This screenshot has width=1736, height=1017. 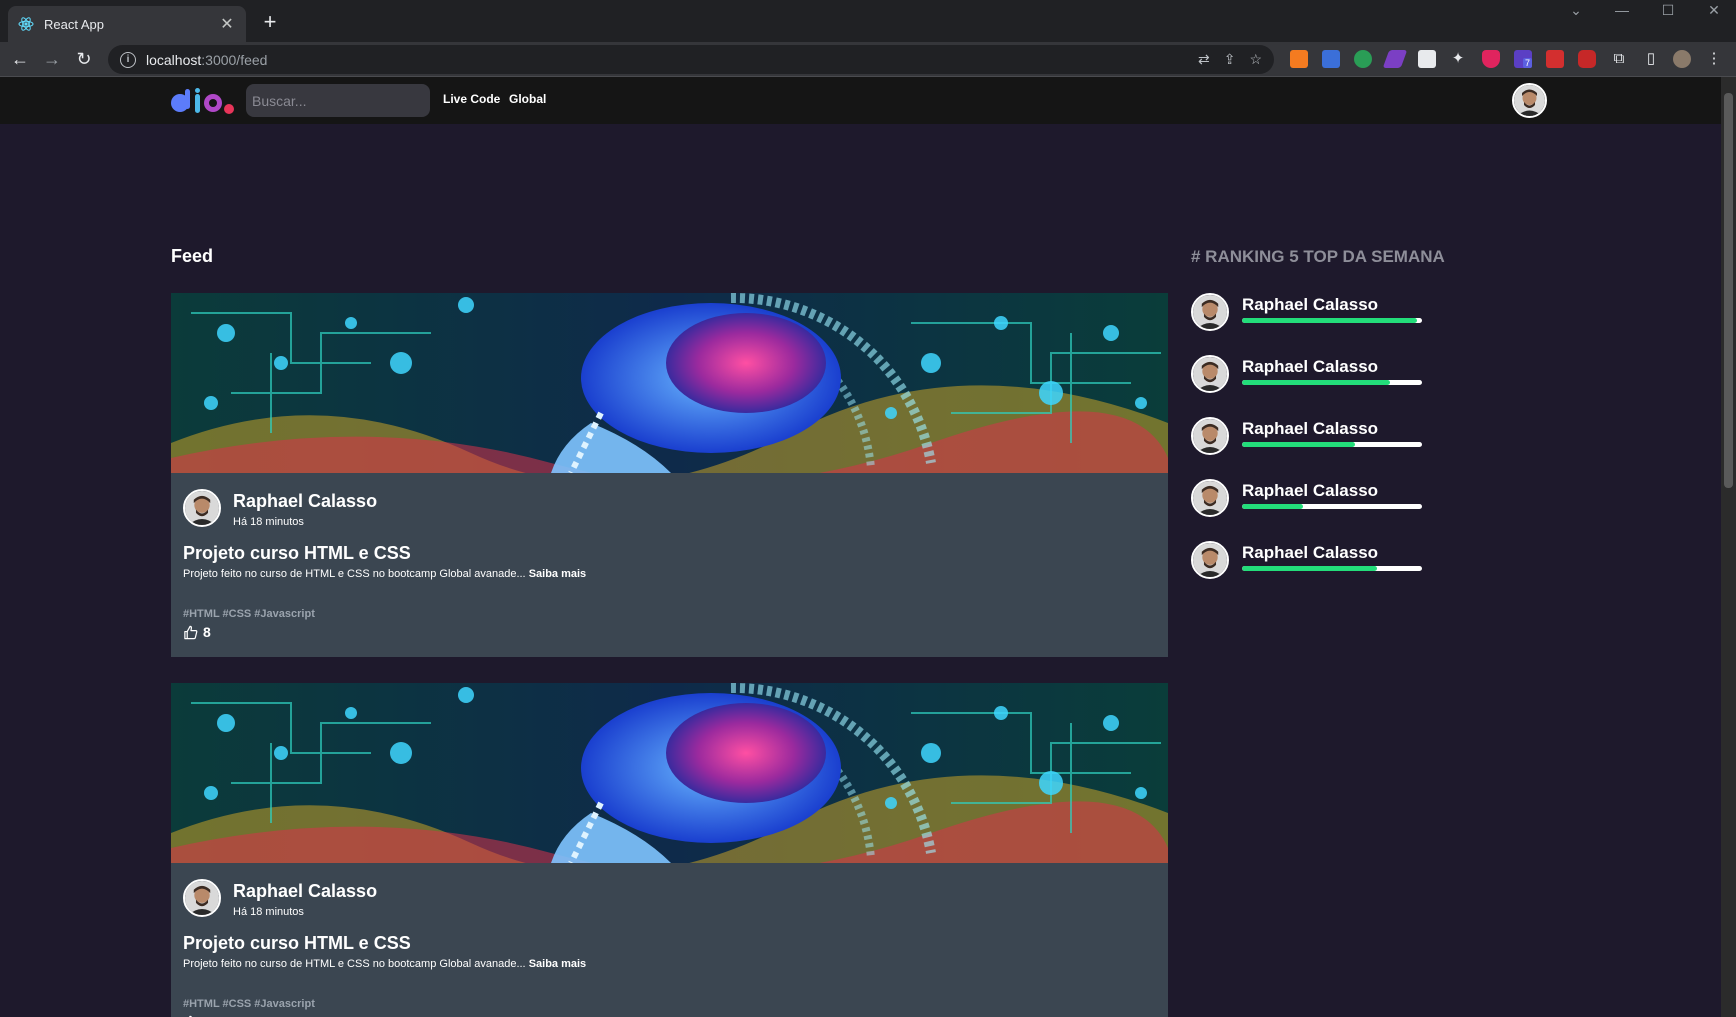 What do you see at coordinates (1576, 13) in the screenshot?
I see `tab-search-icon: ⌄` at bounding box center [1576, 13].